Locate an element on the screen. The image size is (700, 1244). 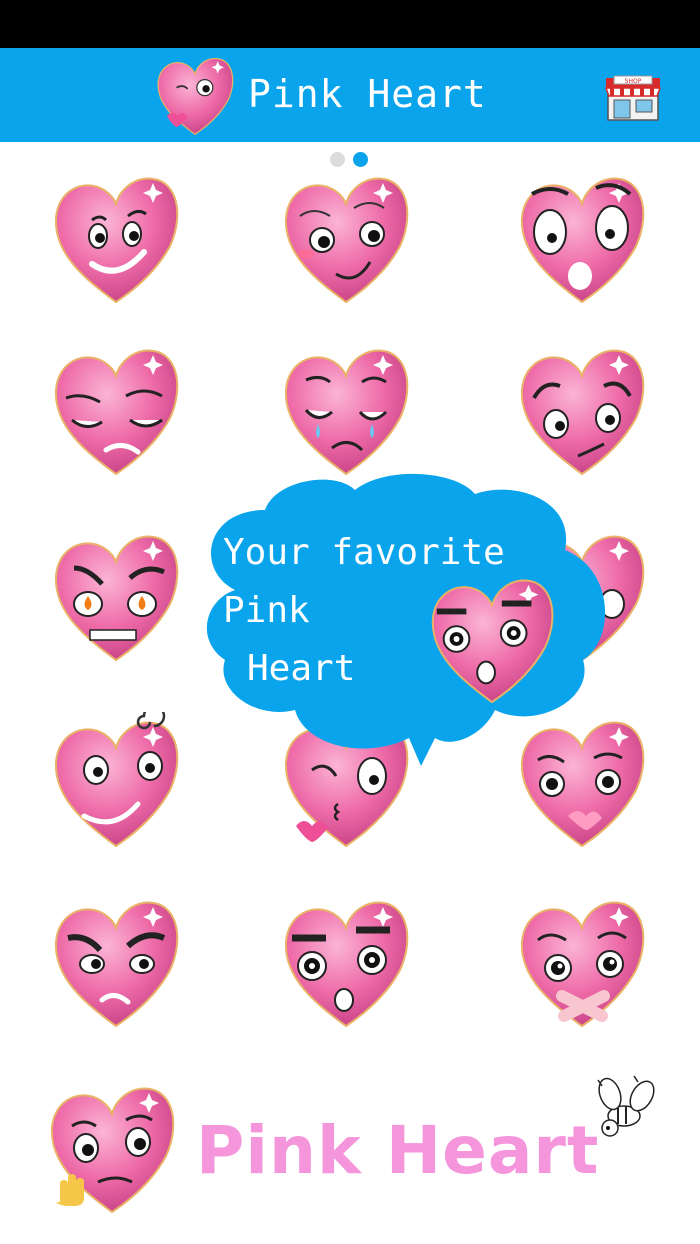
shop-sign: SHOP is located at coordinates (633, 81).